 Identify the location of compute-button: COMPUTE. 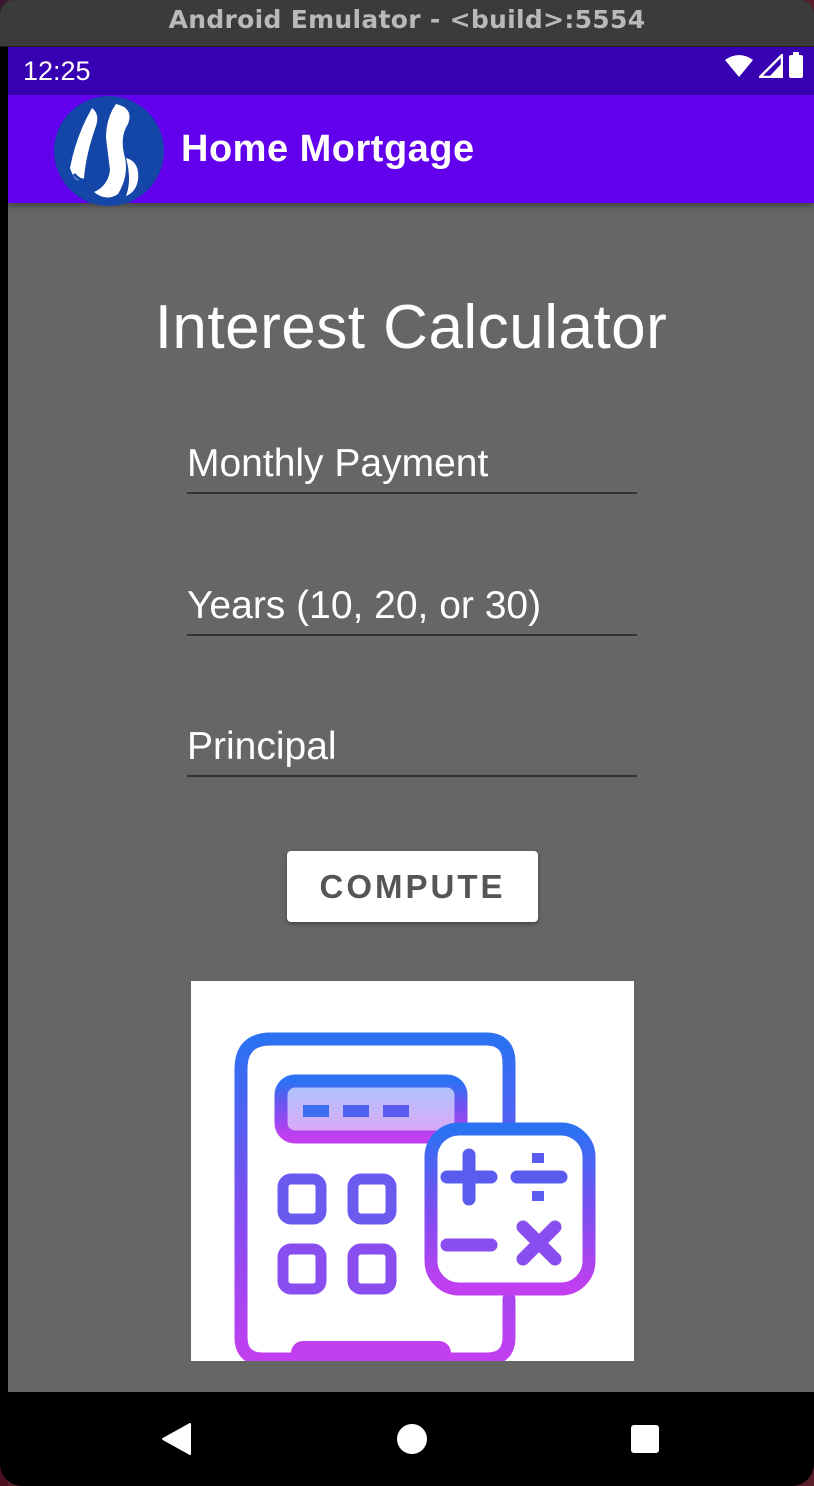
(412, 886).